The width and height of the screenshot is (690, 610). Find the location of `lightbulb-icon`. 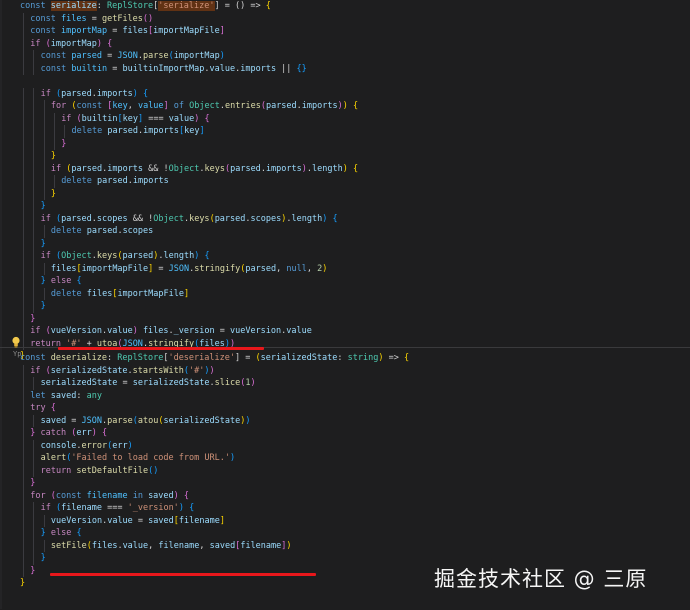

lightbulb-icon is located at coordinates (16, 342).